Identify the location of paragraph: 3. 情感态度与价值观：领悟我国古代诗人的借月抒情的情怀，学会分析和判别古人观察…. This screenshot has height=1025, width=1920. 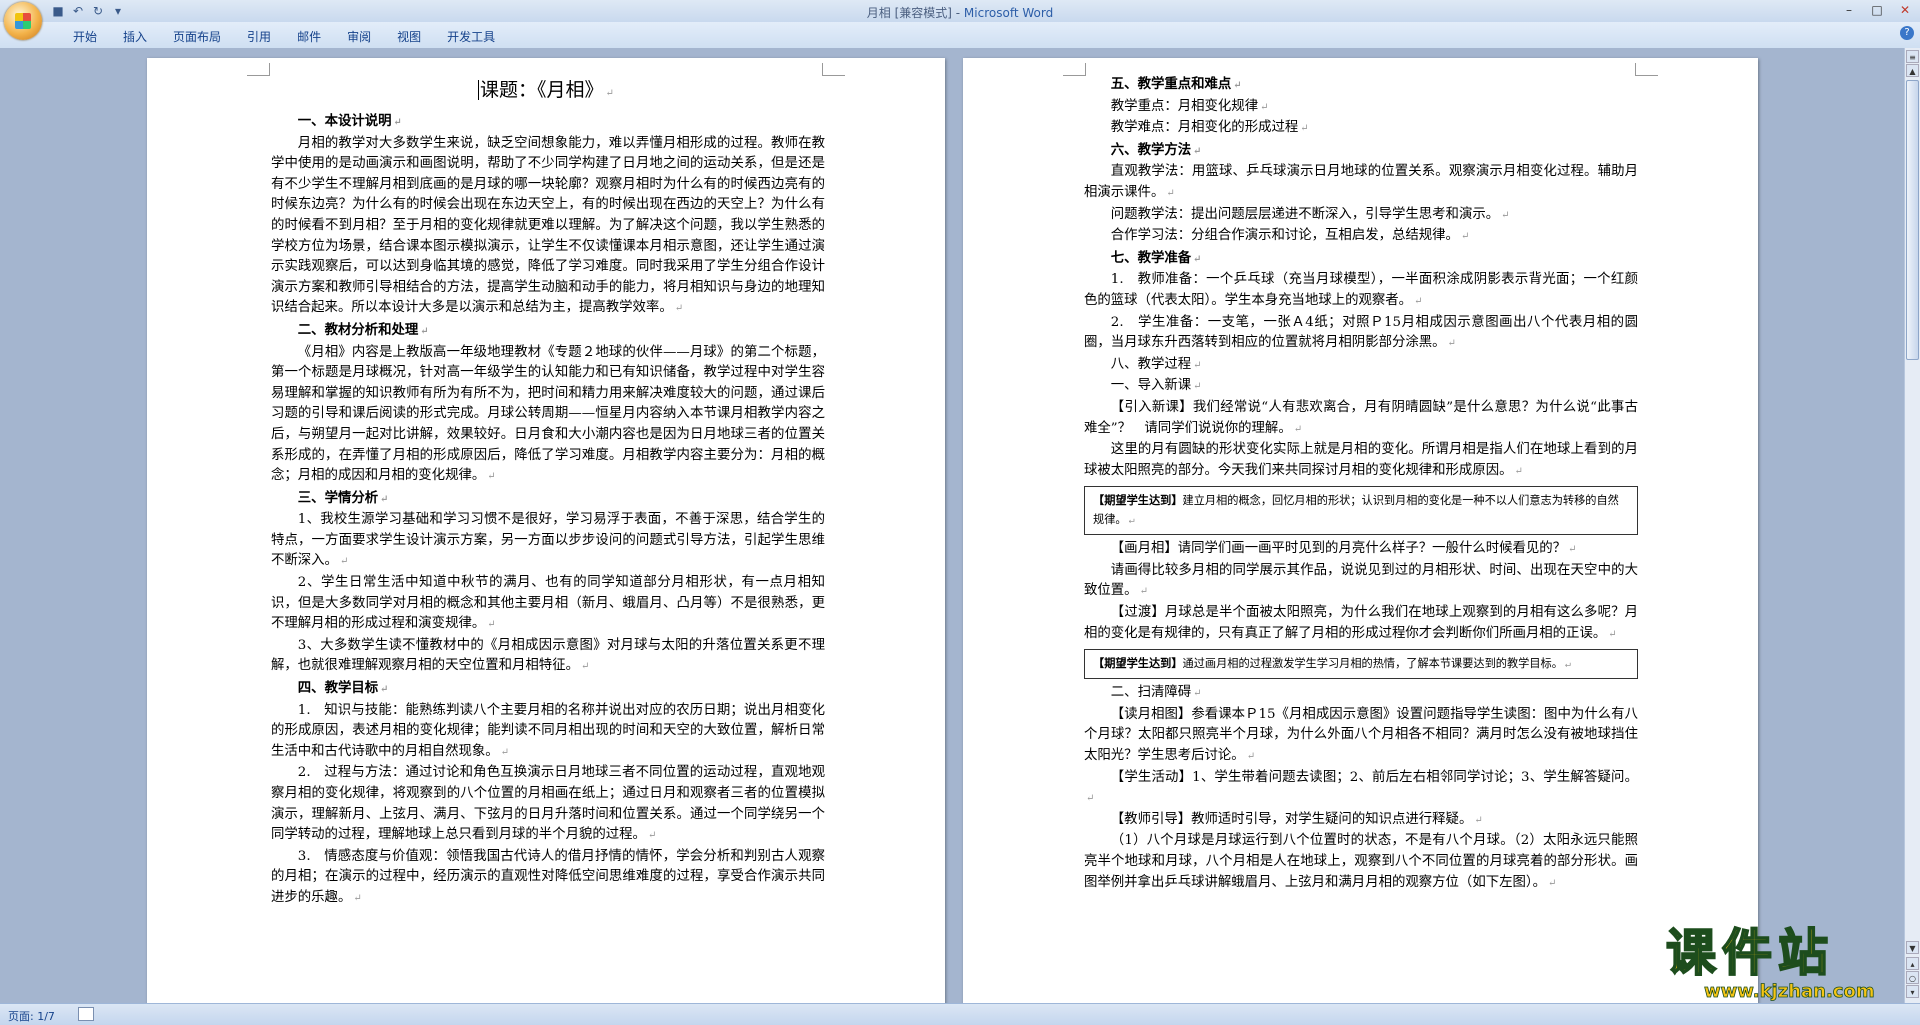
(548, 876).